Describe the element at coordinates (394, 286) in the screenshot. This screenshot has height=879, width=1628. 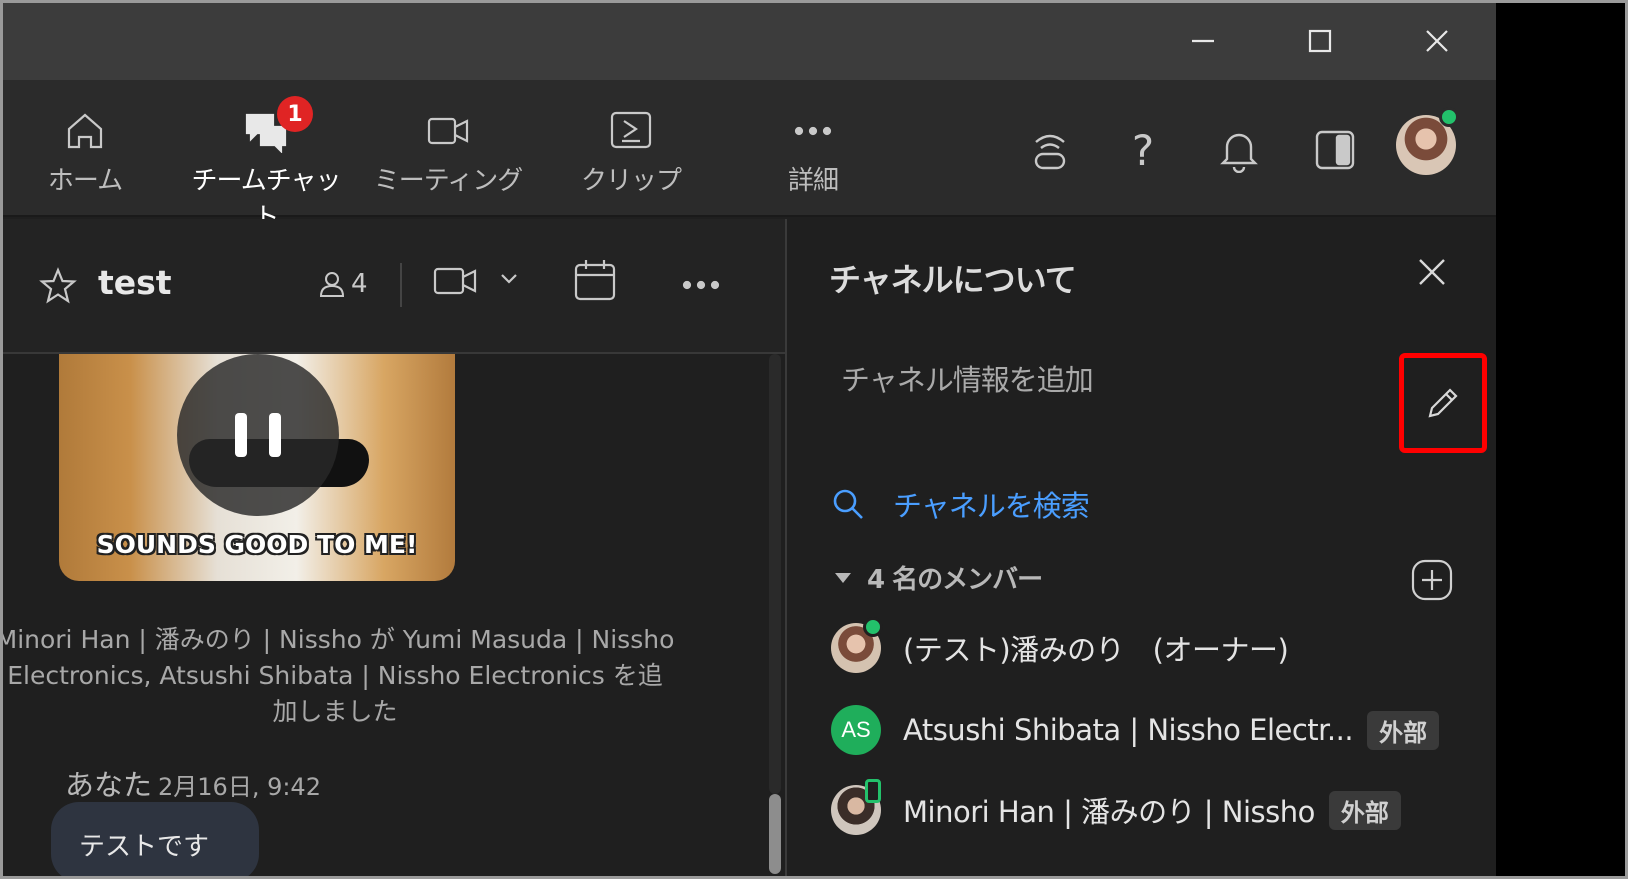
I see `chat-header: test 4` at that location.